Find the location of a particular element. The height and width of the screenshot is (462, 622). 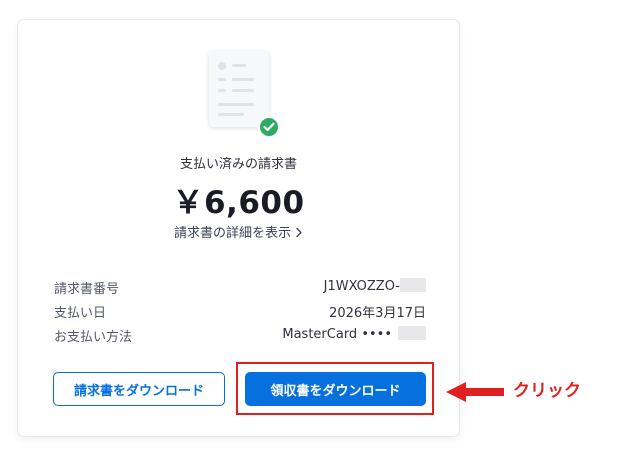

payment-method-row: お支払い方法 MasterCard •••• is located at coordinates (240, 336).